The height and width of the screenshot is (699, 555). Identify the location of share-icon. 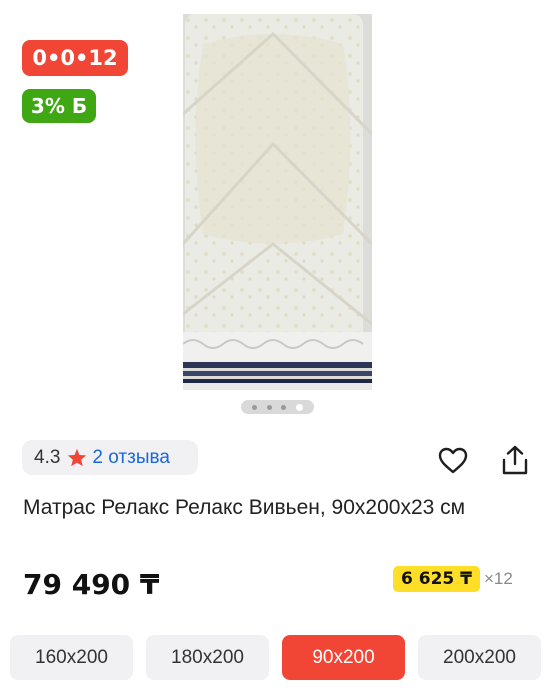
(515, 460).